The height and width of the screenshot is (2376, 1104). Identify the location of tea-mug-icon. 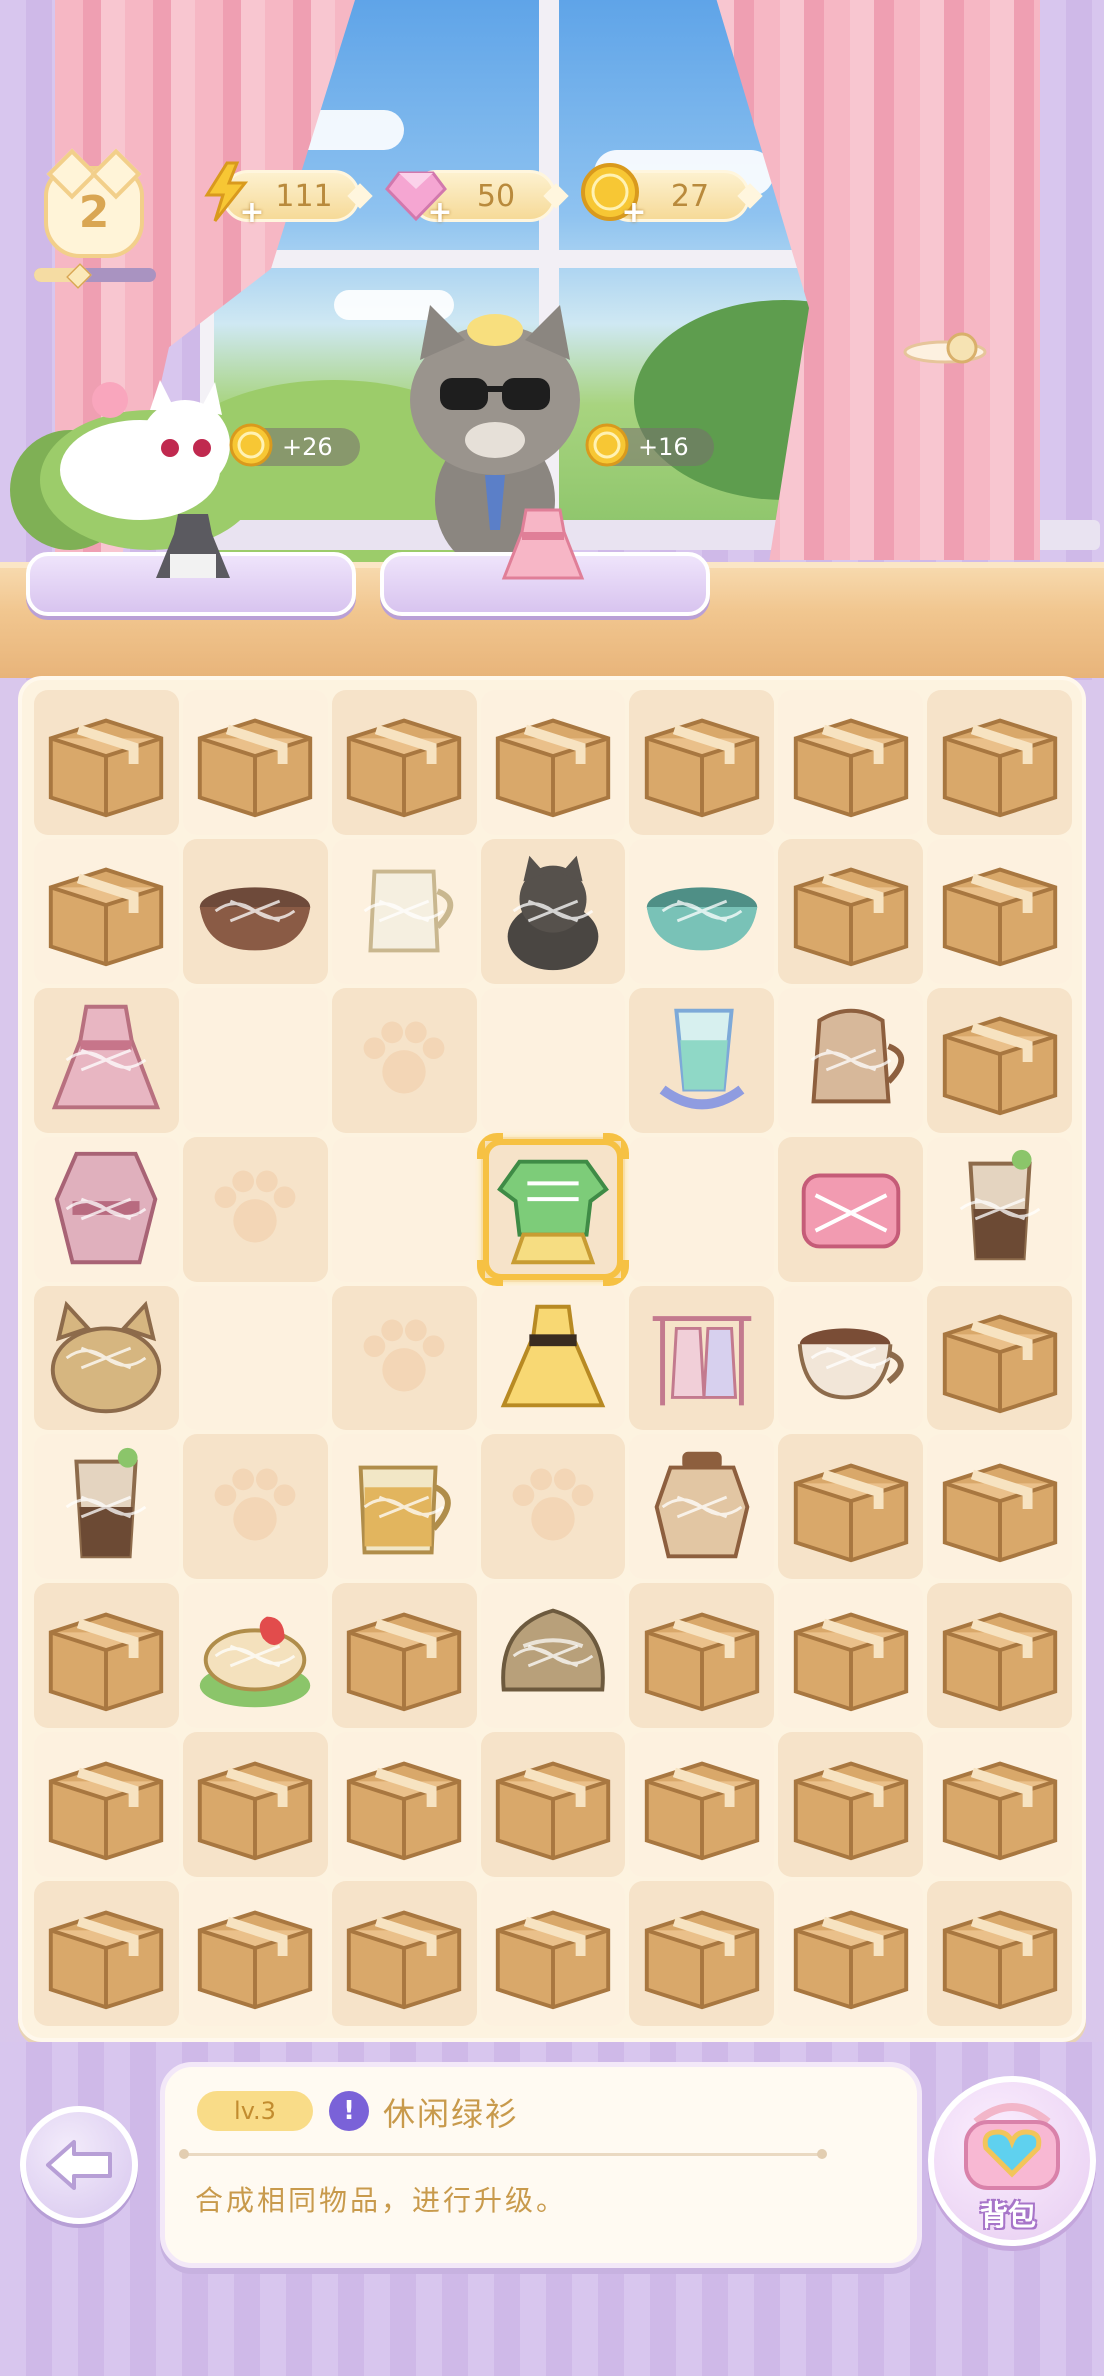
(404, 1507).